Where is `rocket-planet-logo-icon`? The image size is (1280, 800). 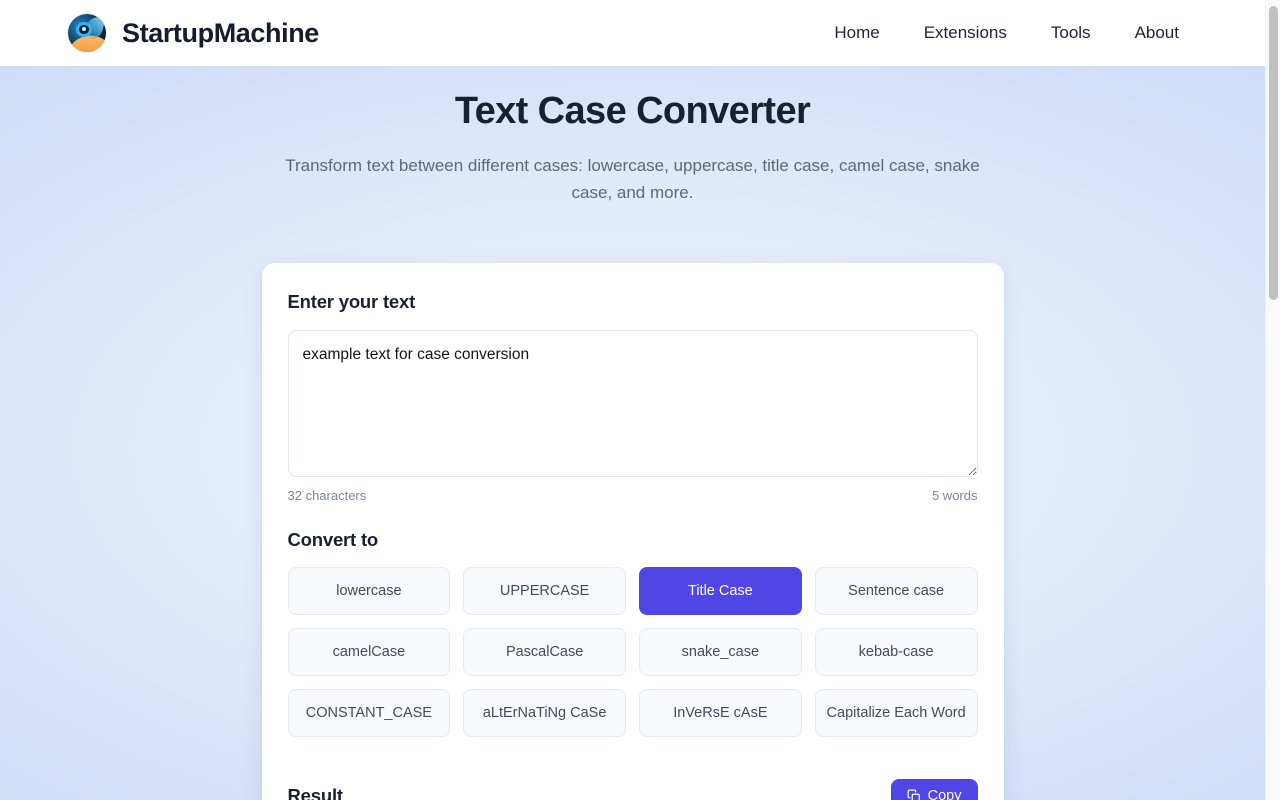
rocket-planet-logo-icon is located at coordinates (87, 33).